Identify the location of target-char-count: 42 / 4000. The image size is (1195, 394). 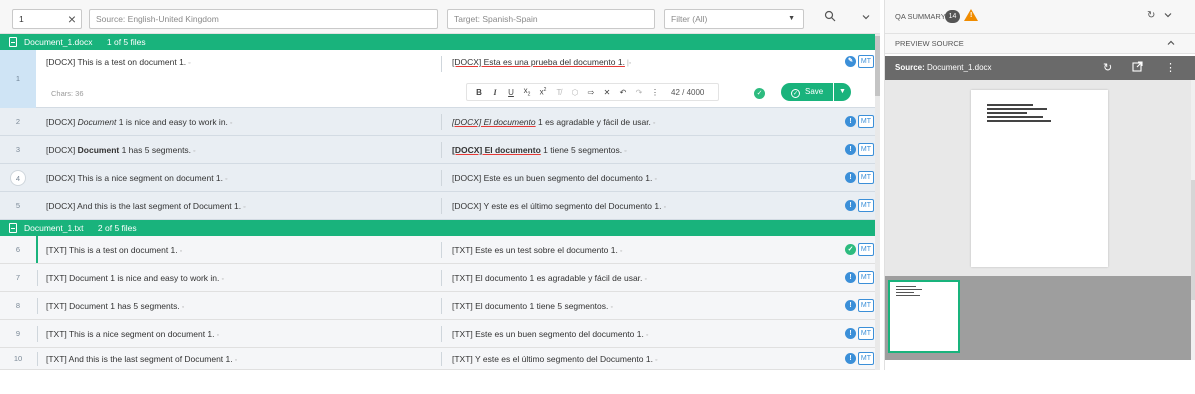
(688, 92).